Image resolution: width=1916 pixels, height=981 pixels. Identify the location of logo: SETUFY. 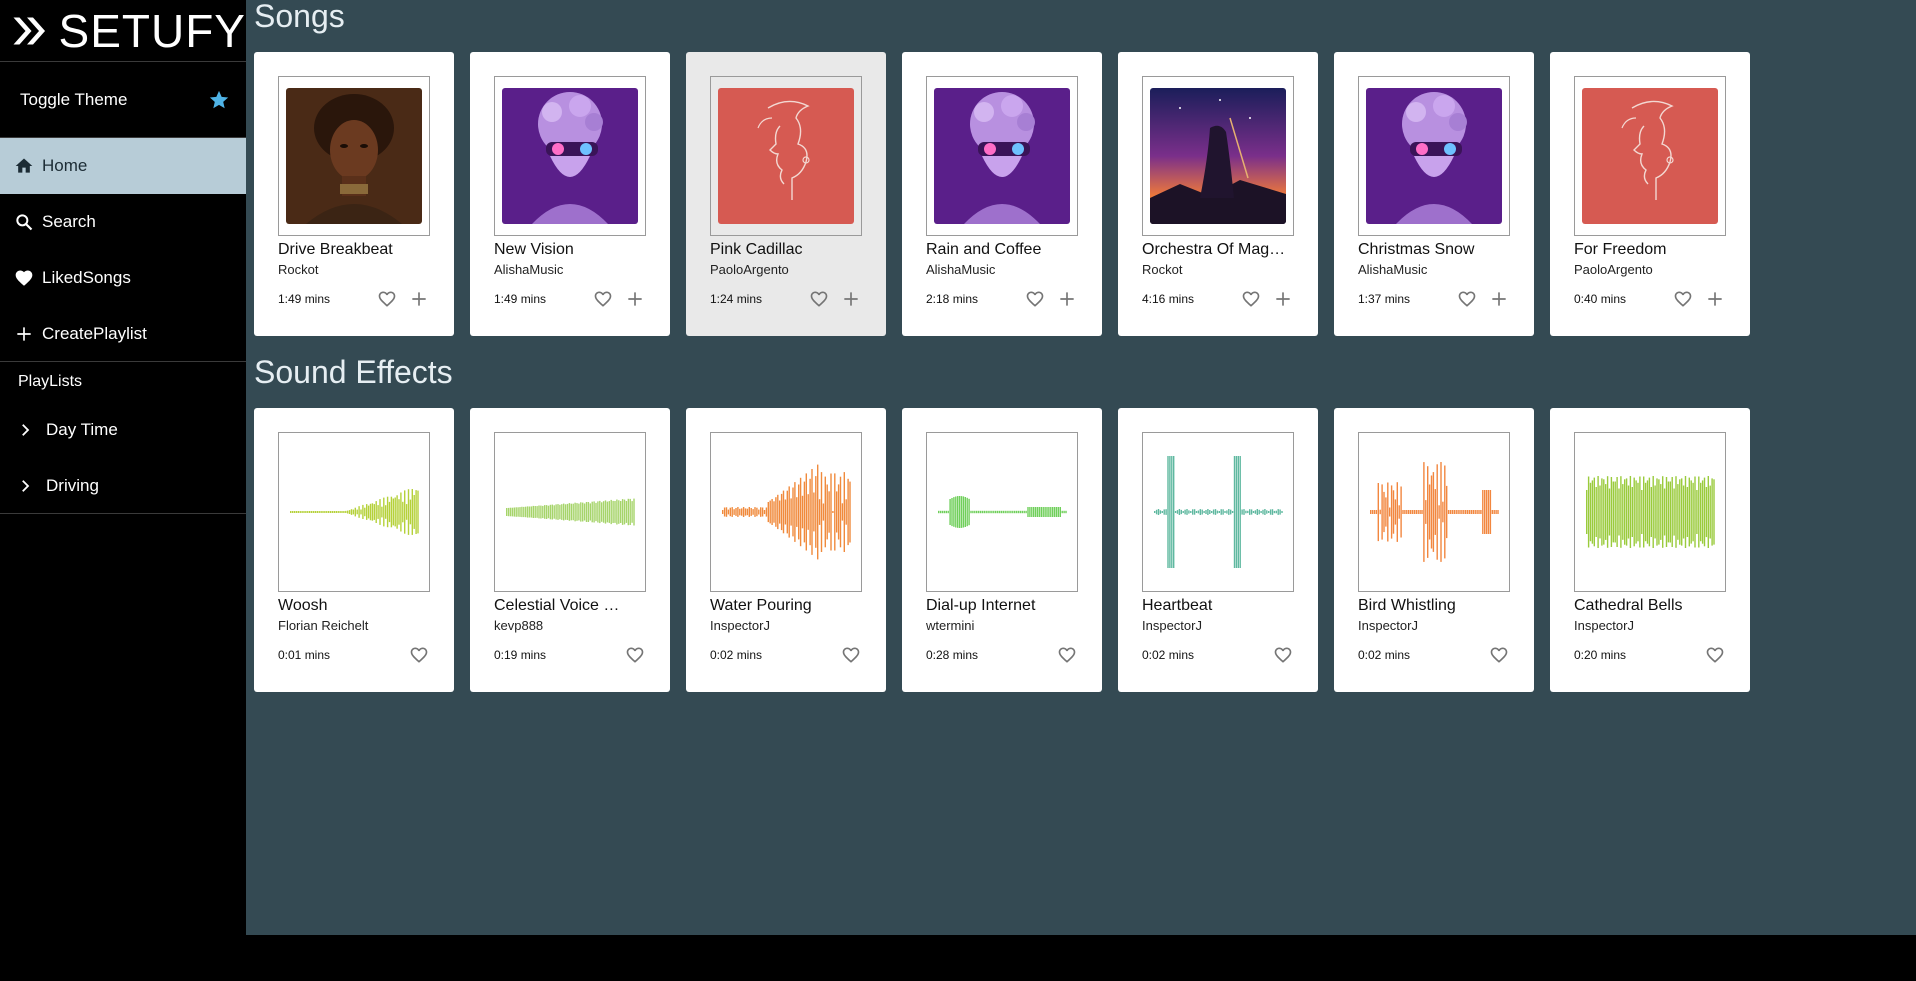
(123, 31).